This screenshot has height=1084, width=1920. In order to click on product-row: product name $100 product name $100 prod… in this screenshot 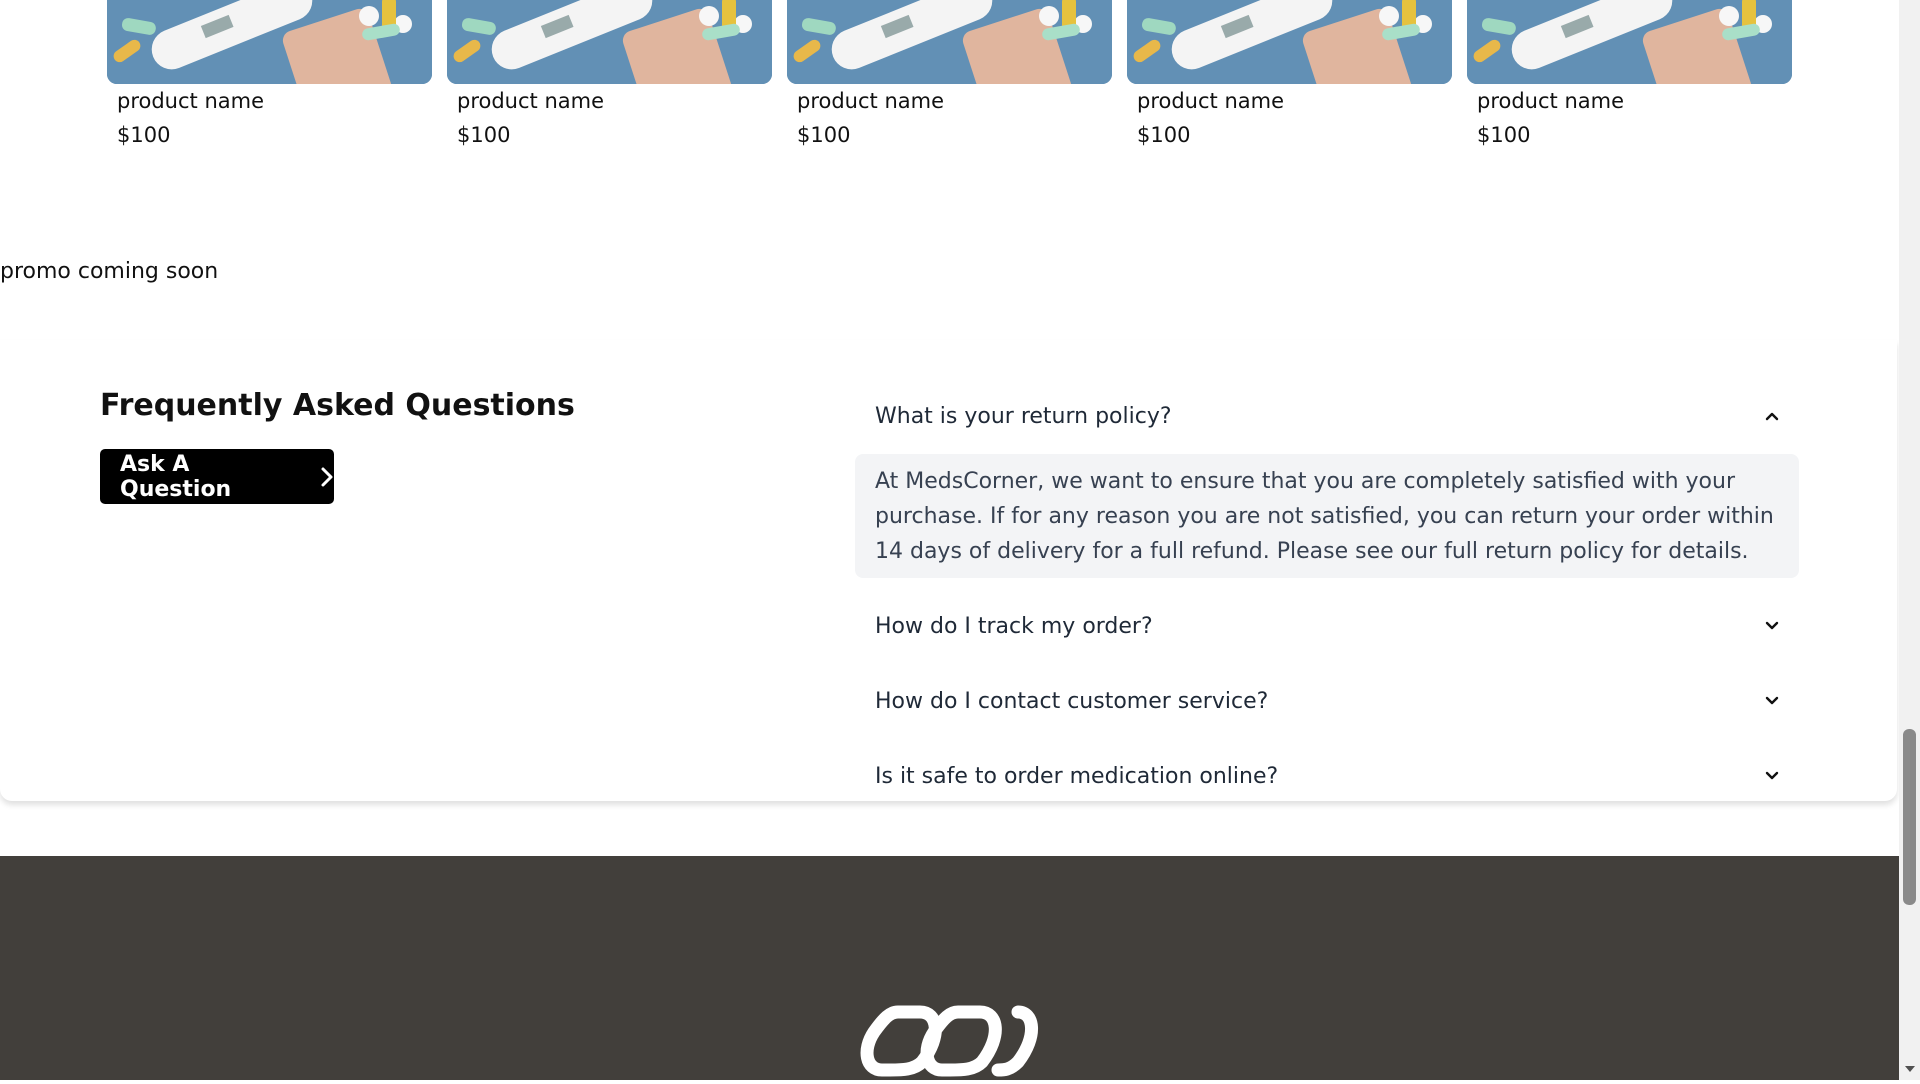, I will do `click(950, 73)`.